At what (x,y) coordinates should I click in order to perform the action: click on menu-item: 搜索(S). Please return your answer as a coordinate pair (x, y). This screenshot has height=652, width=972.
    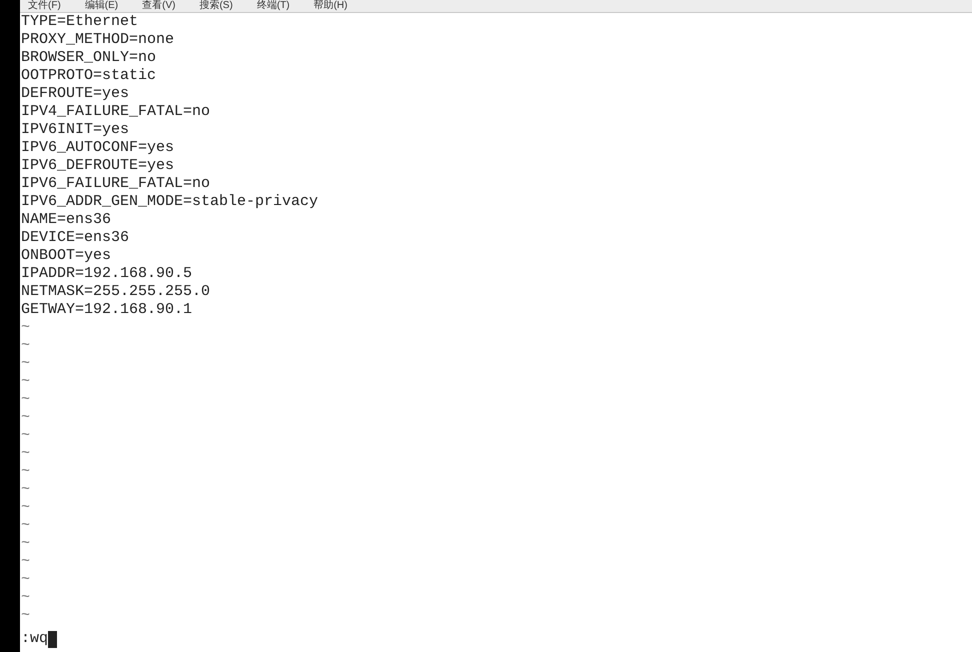
    Looking at the image, I should click on (216, 6).